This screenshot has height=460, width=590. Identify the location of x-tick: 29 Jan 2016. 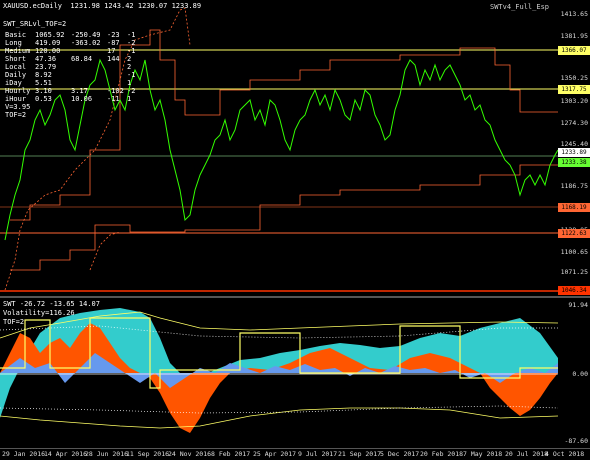
(24, 454).